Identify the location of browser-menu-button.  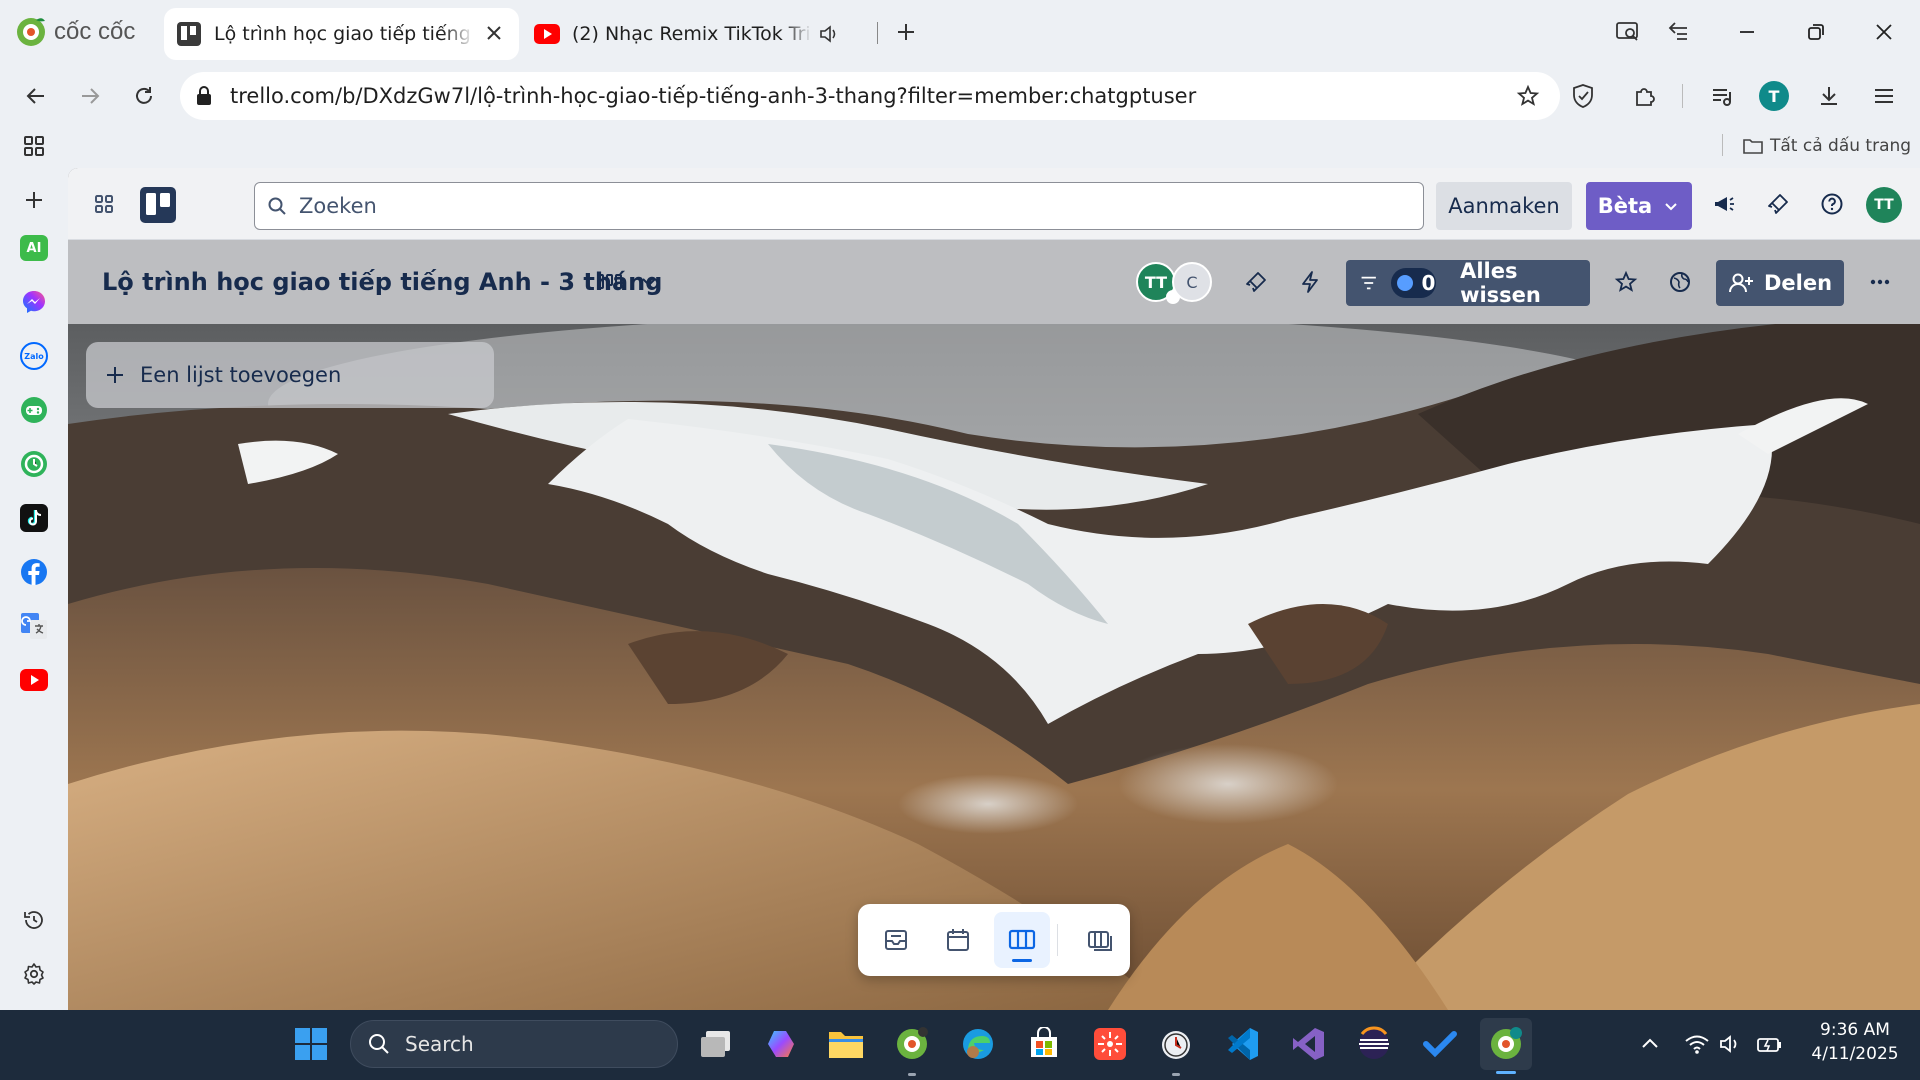
(1884, 96).